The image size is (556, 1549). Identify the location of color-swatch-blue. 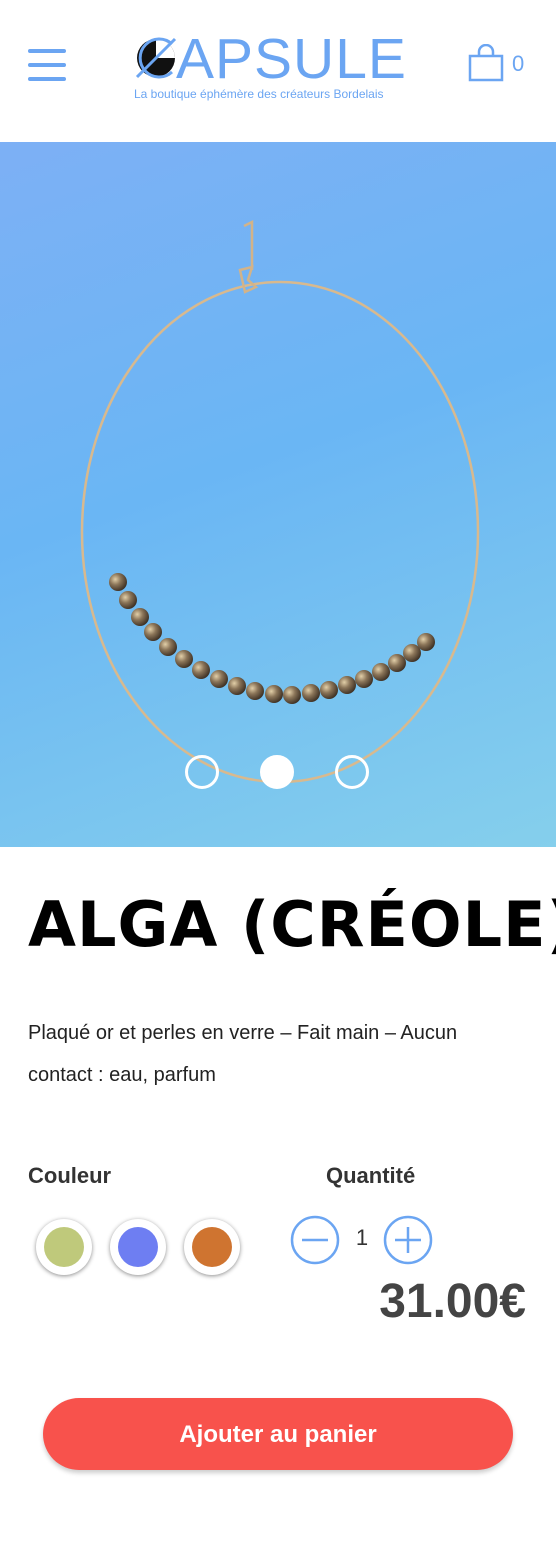
(138, 1247).